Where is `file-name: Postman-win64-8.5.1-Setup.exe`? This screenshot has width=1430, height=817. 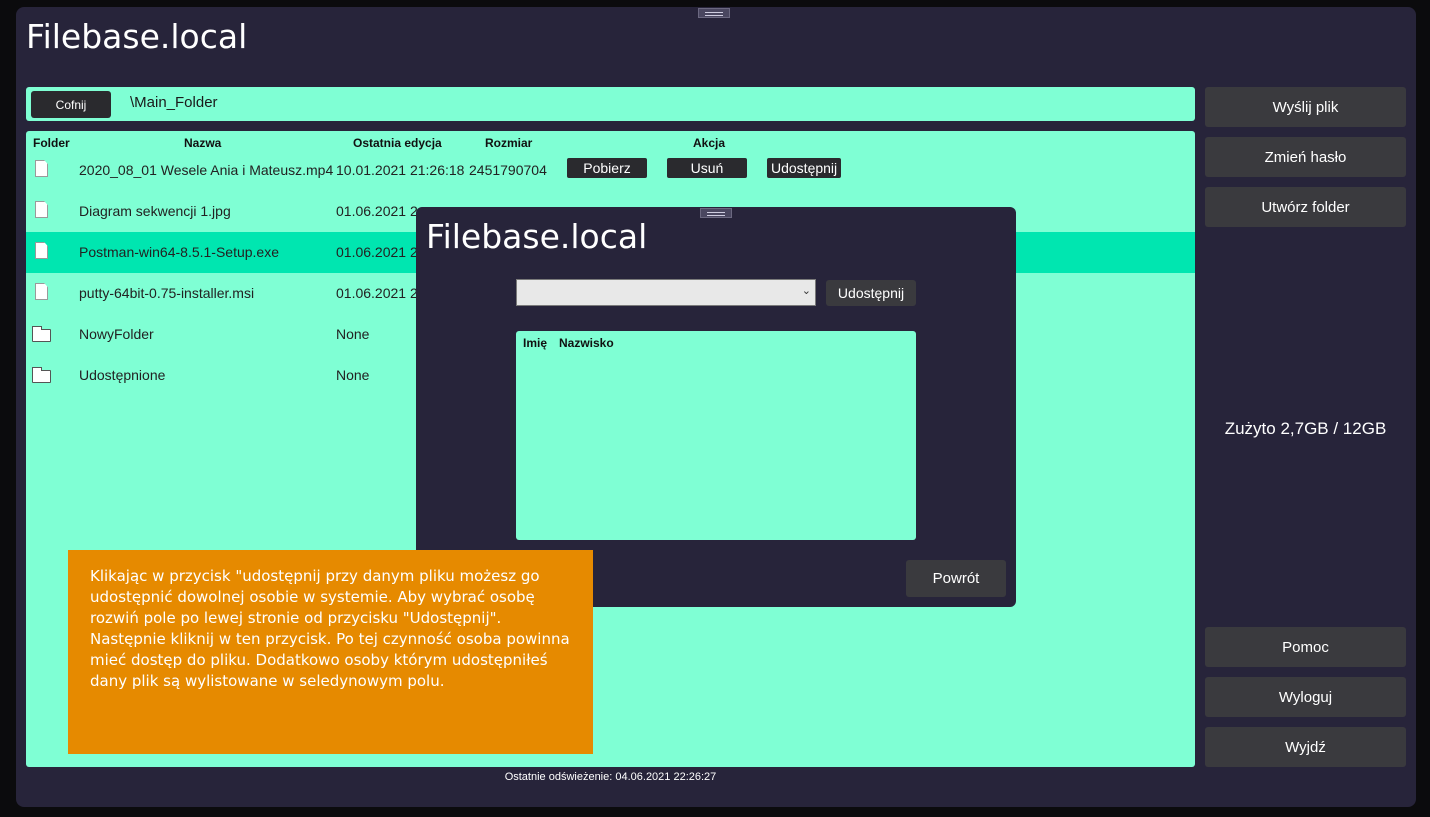
file-name: Postman-win64-8.5.1-Setup.exe is located at coordinates (179, 252).